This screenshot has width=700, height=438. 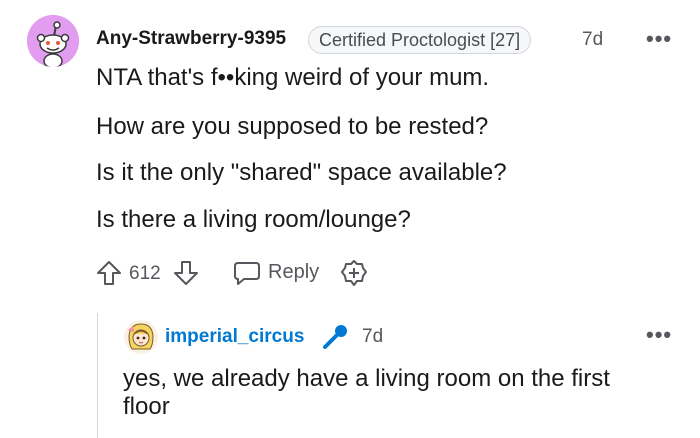 What do you see at coordinates (186, 275) in the screenshot?
I see `downvote-icon` at bounding box center [186, 275].